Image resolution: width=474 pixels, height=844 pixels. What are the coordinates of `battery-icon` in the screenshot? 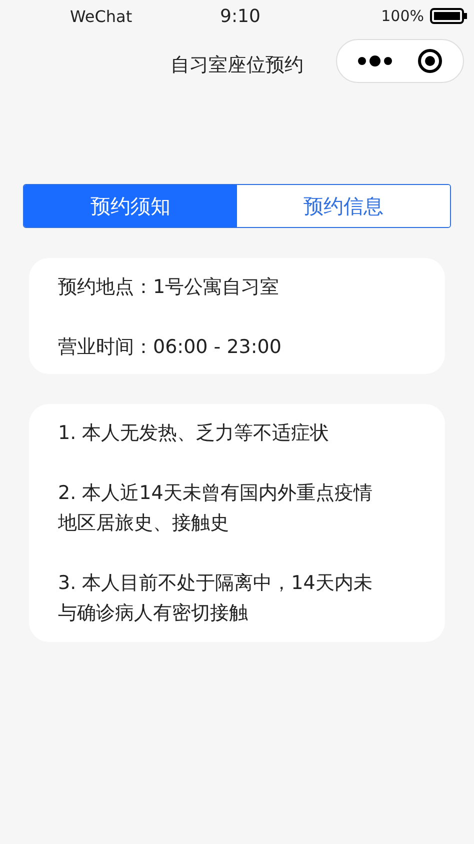 It's located at (449, 16).